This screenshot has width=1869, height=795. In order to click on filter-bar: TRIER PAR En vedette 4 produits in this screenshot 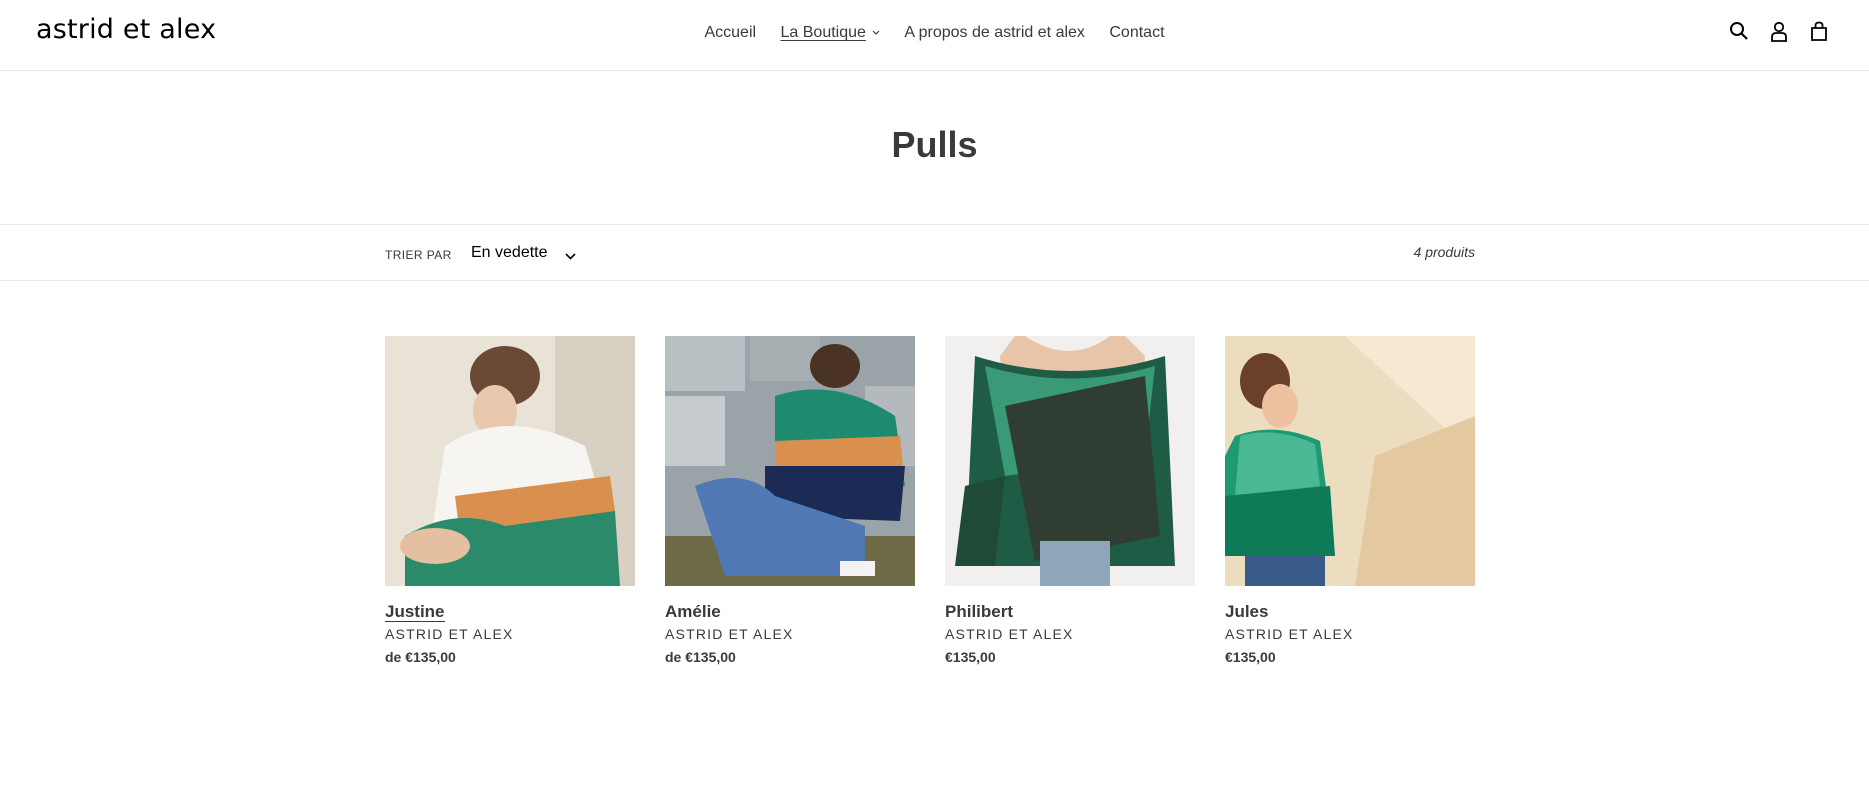, I will do `click(934, 252)`.